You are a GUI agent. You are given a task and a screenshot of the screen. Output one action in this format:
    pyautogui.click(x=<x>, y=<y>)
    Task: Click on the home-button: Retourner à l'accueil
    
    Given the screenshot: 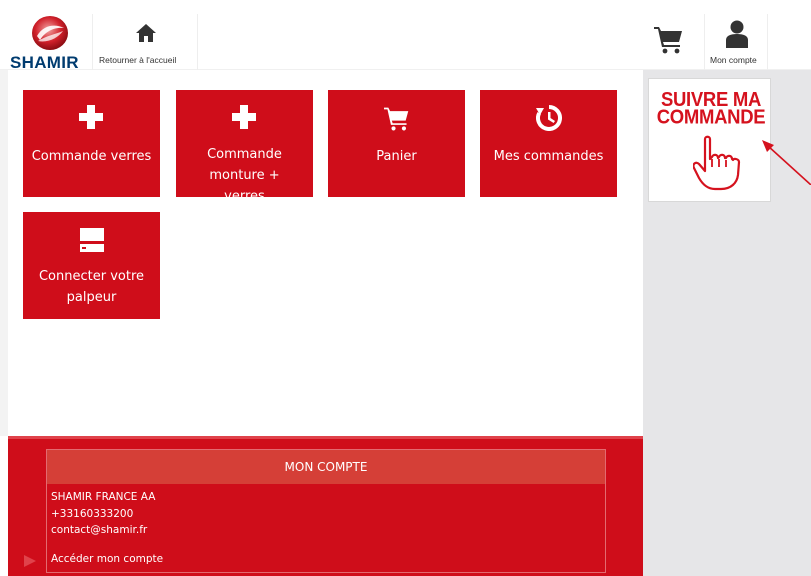 What is the action you would take?
    pyautogui.click(x=145, y=42)
    